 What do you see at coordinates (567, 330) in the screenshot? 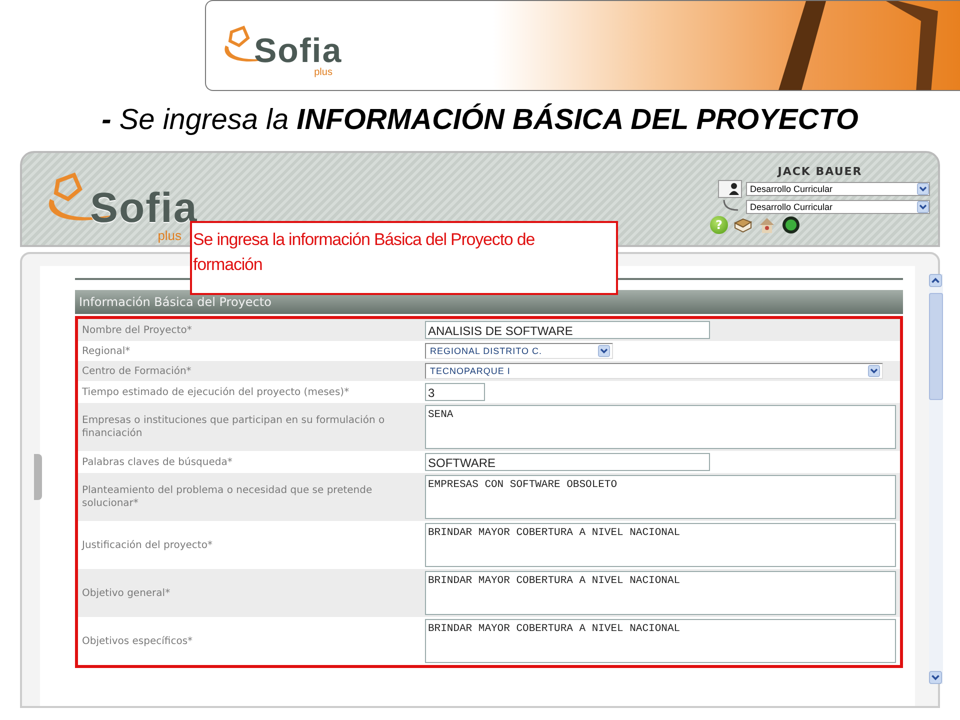
I see `text-field: ANALISIS DE SOFTWARE` at bounding box center [567, 330].